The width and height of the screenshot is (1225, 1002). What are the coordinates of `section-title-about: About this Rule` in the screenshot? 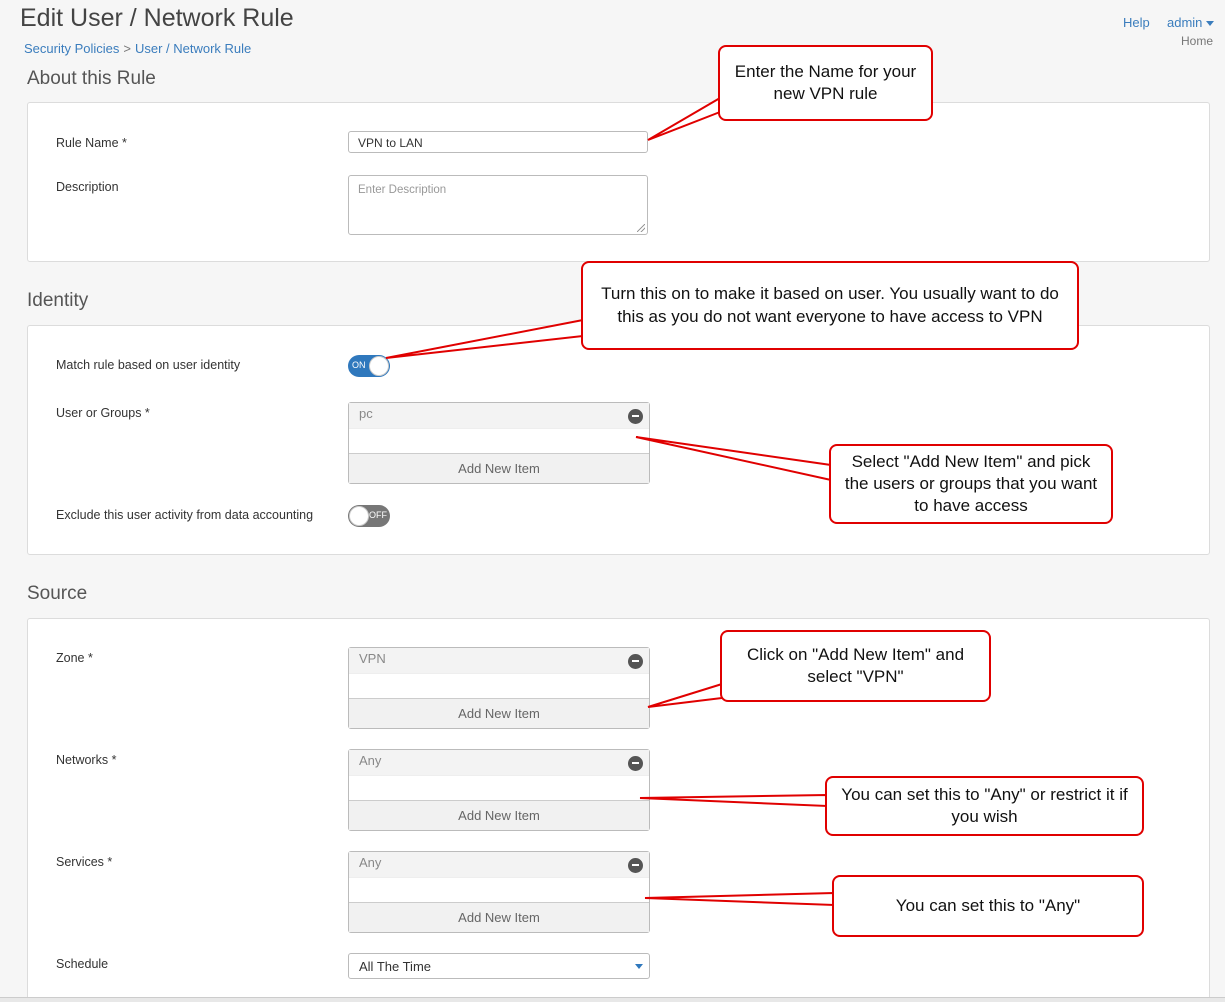 It's located at (91, 78).